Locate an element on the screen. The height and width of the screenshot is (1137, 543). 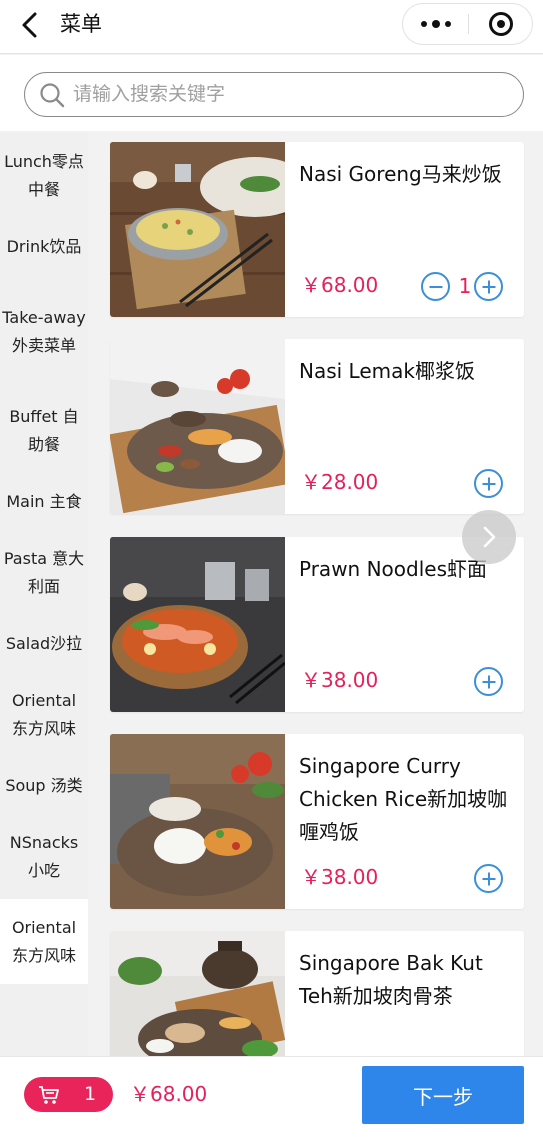
checkout-bar: 1 ￥68.00 下一步 is located at coordinates (271, 1096).